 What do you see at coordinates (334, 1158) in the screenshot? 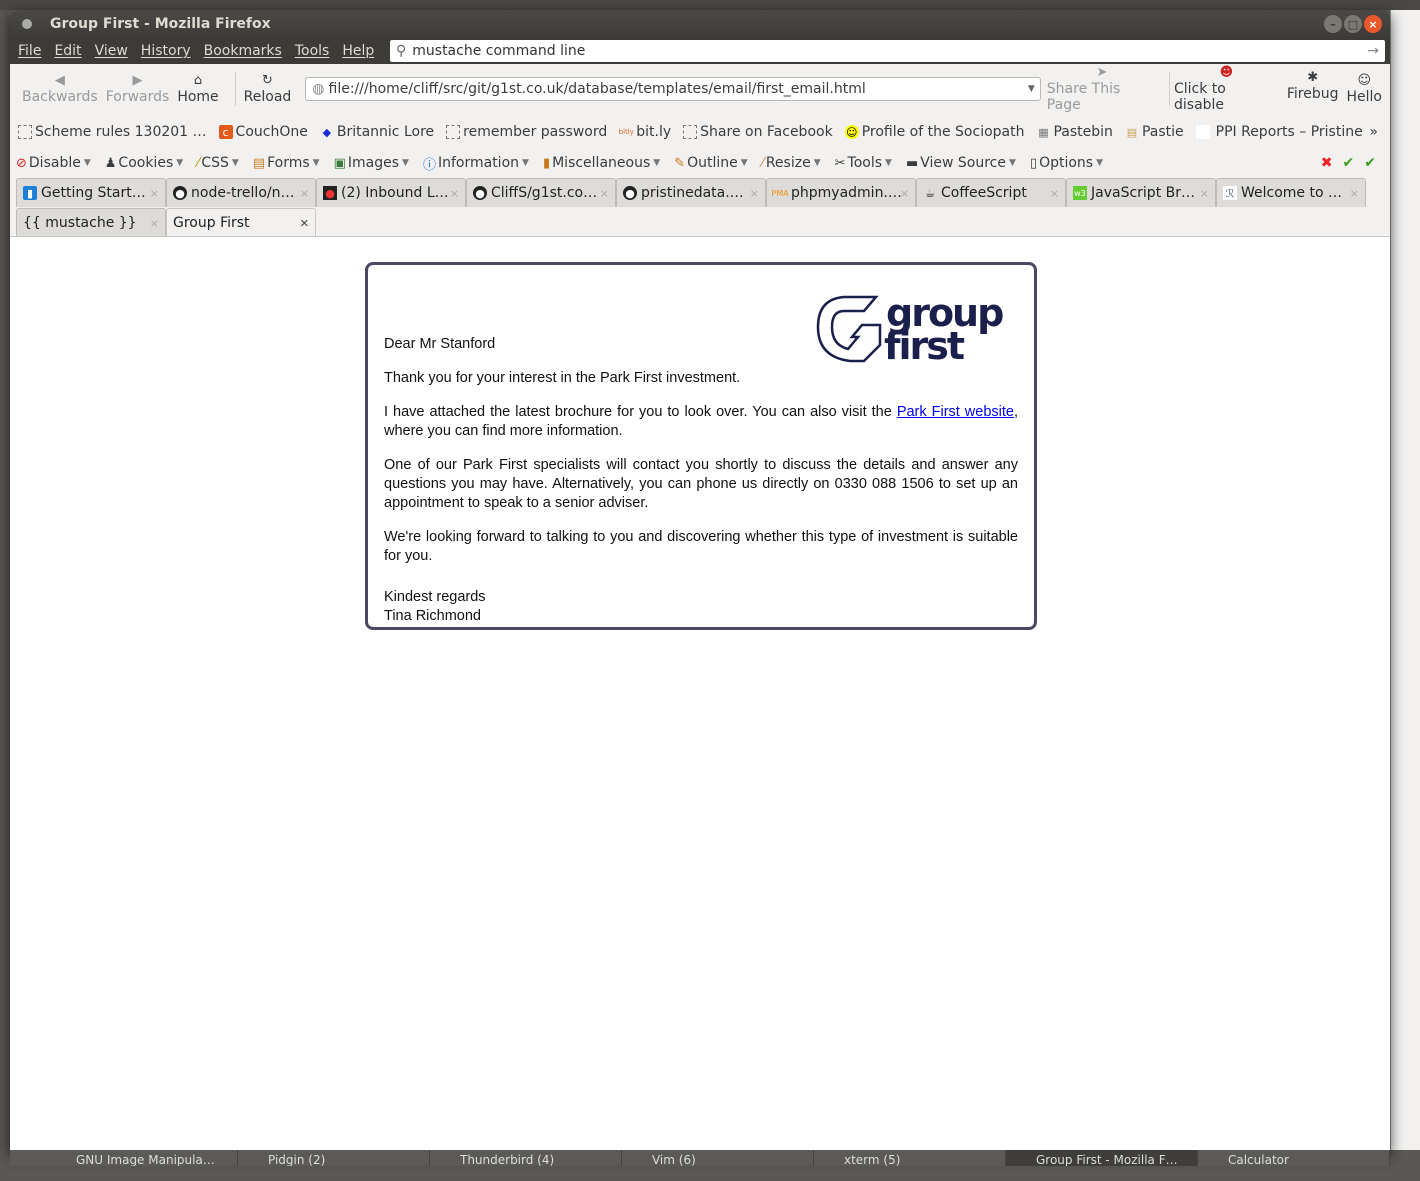
I see `taskbar-item: Pidgin (2)` at bounding box center [334, 1158].